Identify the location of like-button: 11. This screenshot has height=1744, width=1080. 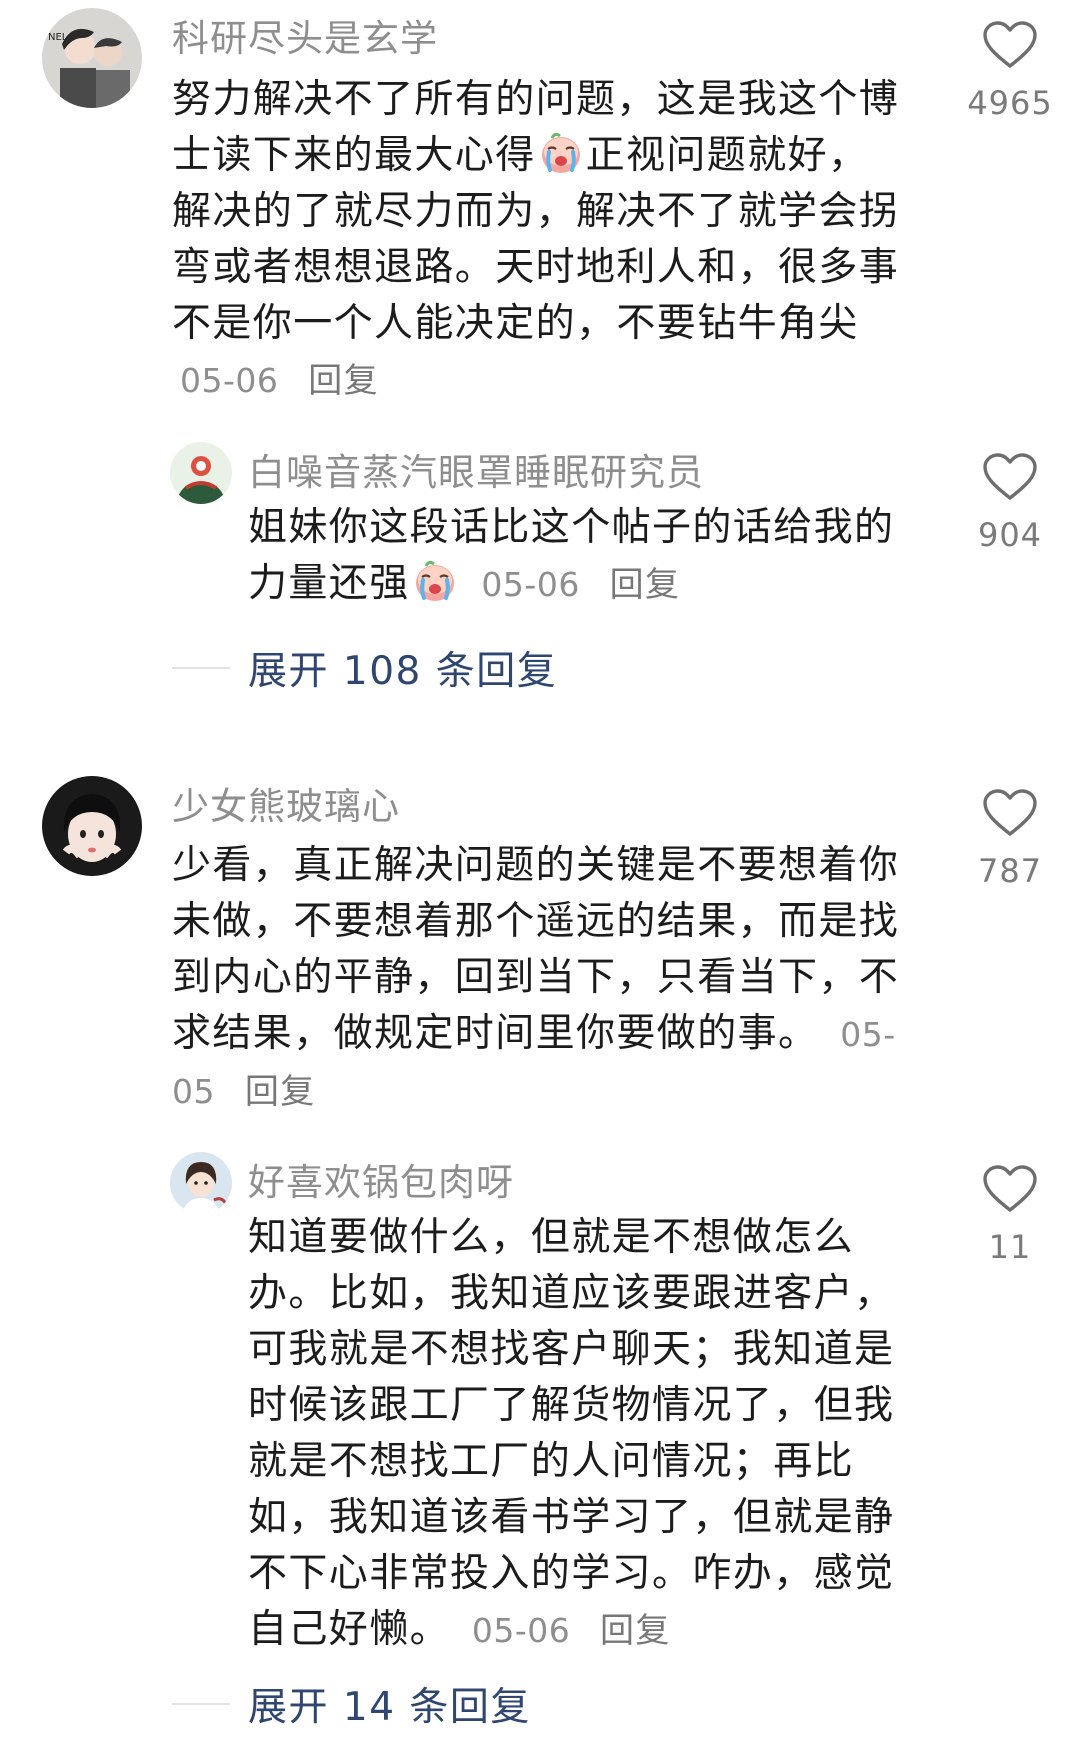
(1010, 1215).